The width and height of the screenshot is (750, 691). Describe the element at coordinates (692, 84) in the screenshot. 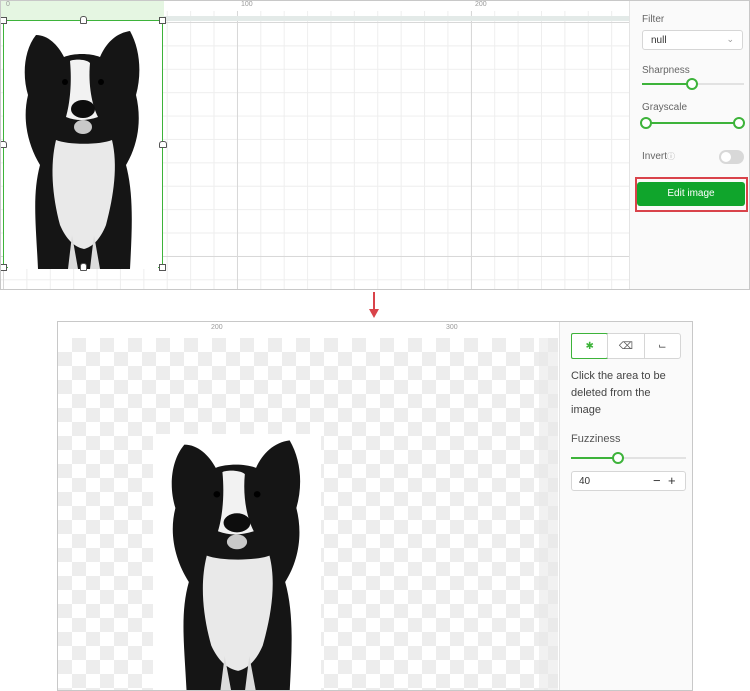

I see `sharpness-slider-handle` at that location.